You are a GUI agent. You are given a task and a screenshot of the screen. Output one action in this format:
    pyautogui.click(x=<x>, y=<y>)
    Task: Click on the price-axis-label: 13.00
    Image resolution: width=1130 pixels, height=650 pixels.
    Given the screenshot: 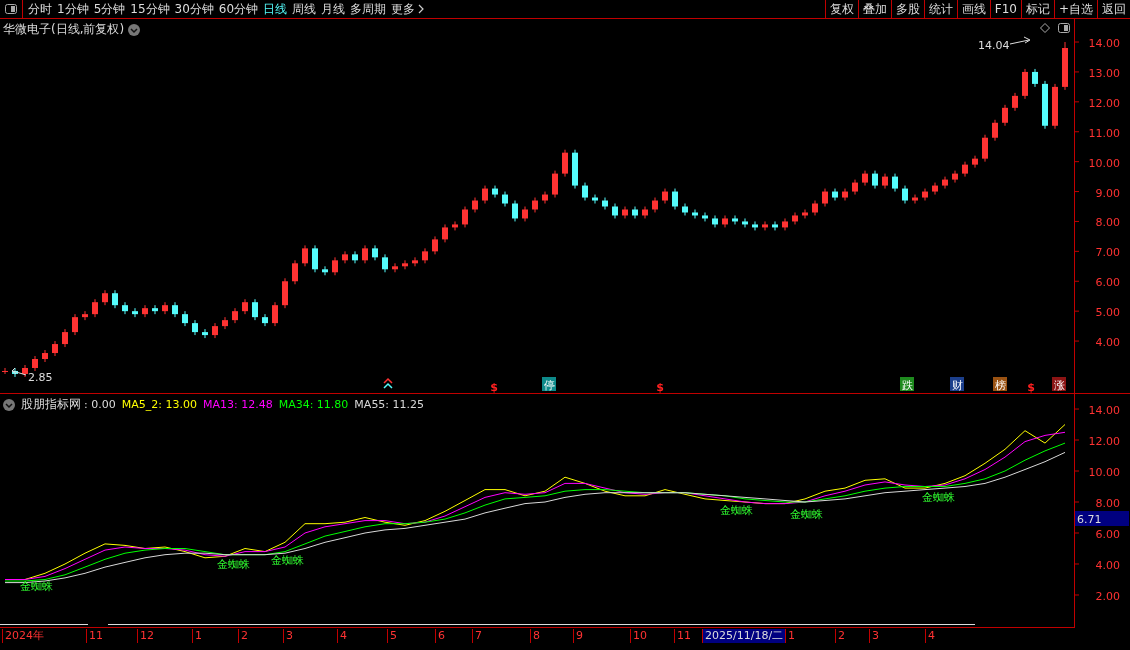 What is the action you would take?
    pyautogui.click(x=1104, y=73)
    